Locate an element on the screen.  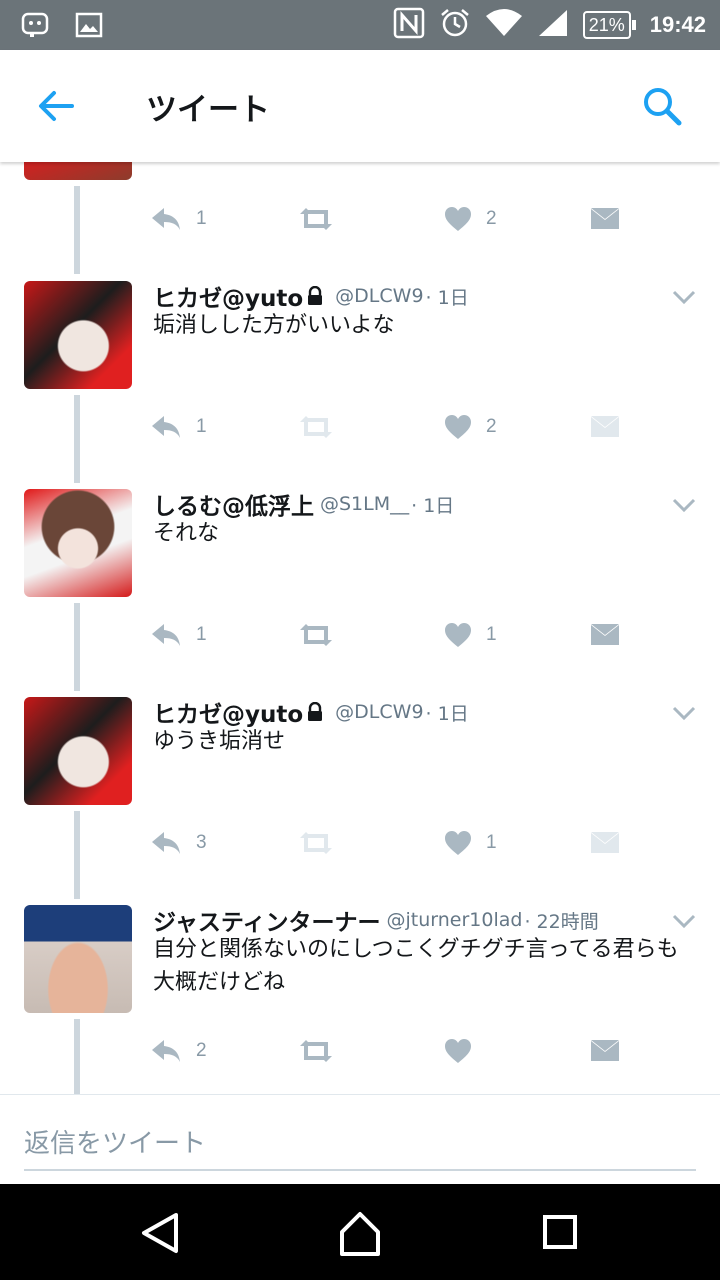
reply-button: 3 is located at coordinates (178, 843).